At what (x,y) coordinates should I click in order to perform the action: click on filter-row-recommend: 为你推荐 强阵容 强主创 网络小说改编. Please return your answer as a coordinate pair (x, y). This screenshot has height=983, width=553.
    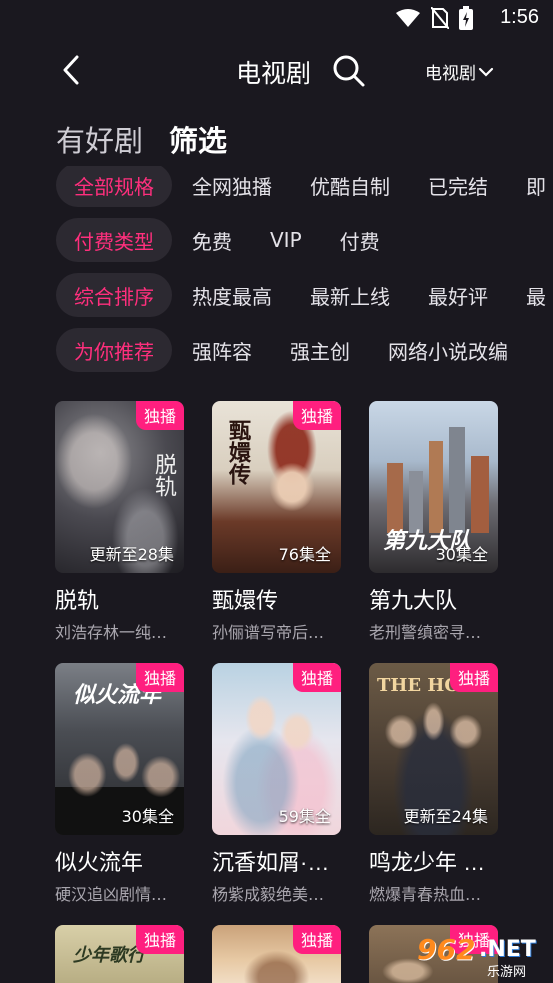
    Looking at the image, I should click on (291, 350).